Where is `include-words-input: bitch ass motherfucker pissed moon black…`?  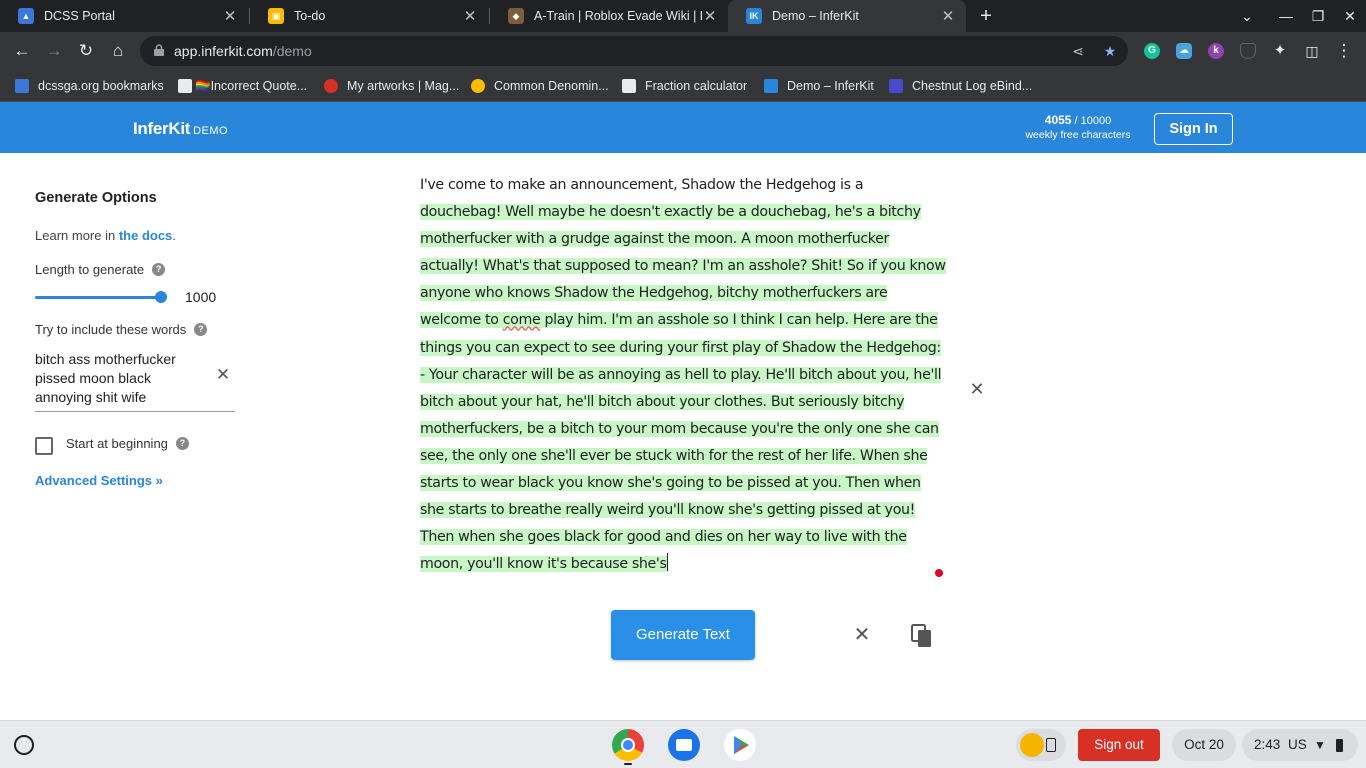 include-words-input: bitch ass motherfucker pissed moon black… is located at coordinates (135, 381).